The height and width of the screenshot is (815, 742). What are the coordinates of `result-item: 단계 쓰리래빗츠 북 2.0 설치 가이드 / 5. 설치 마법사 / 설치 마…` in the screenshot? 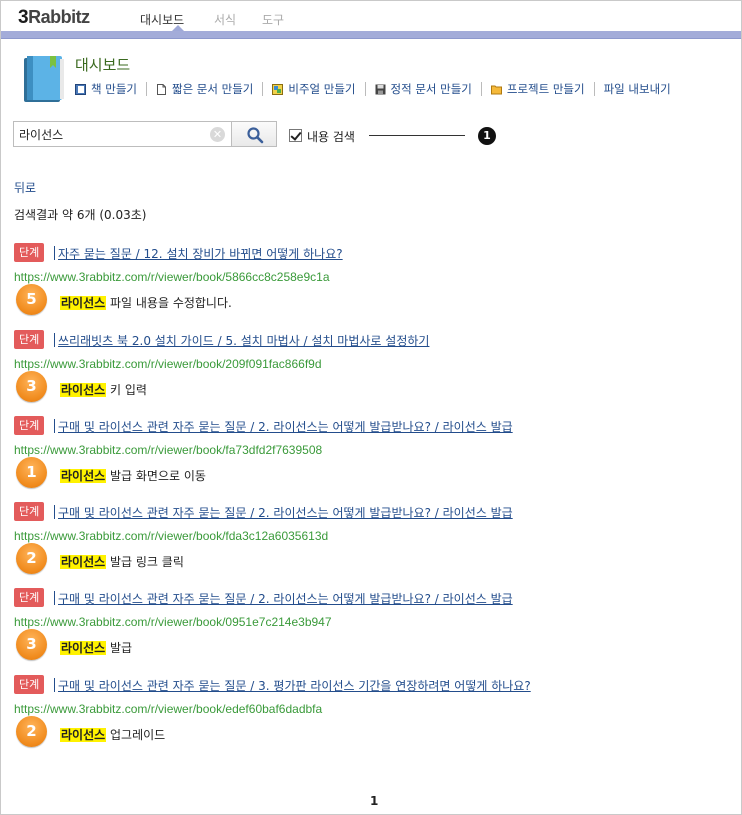 It's located at (364, 370).